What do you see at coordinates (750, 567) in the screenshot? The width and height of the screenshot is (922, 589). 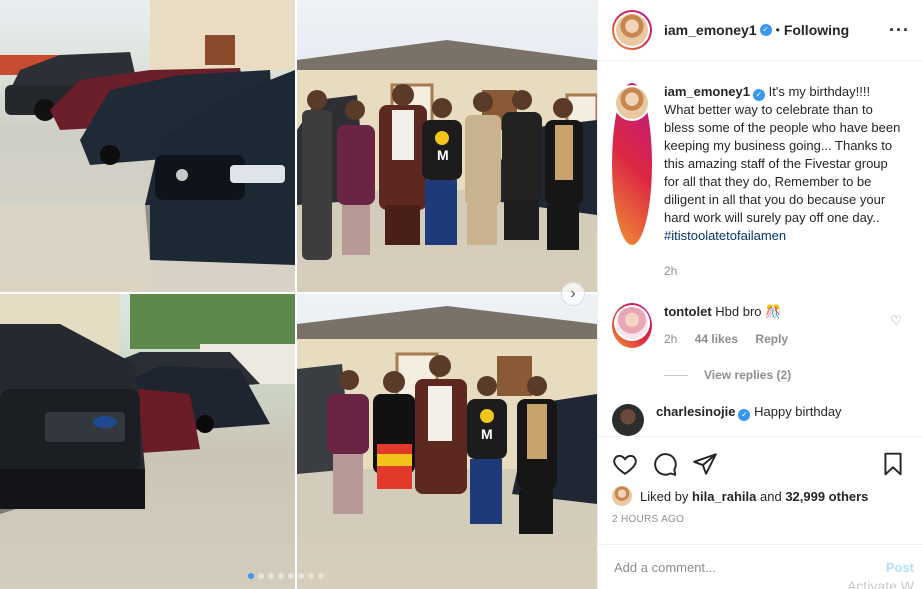 I see `add-comment-input` at bounding box center [750, 567].